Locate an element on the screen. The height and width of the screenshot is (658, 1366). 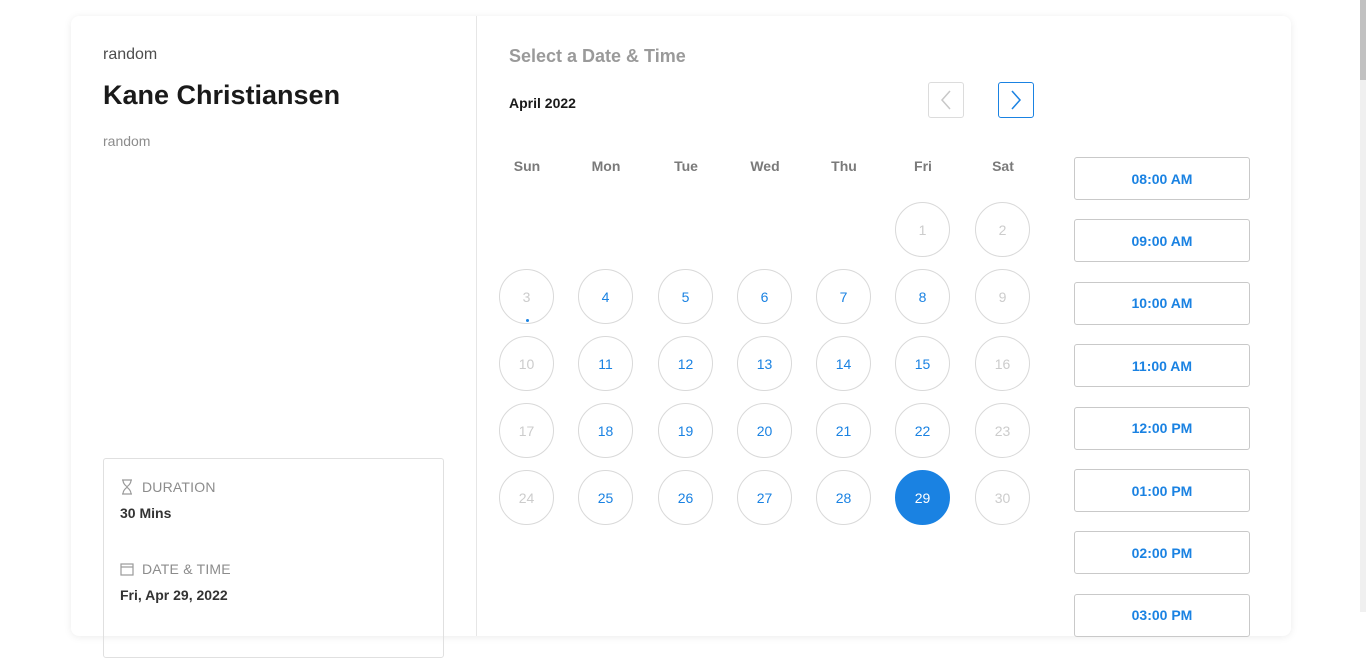
duration-value: 30 Mins is located at coordinates (146, 513).